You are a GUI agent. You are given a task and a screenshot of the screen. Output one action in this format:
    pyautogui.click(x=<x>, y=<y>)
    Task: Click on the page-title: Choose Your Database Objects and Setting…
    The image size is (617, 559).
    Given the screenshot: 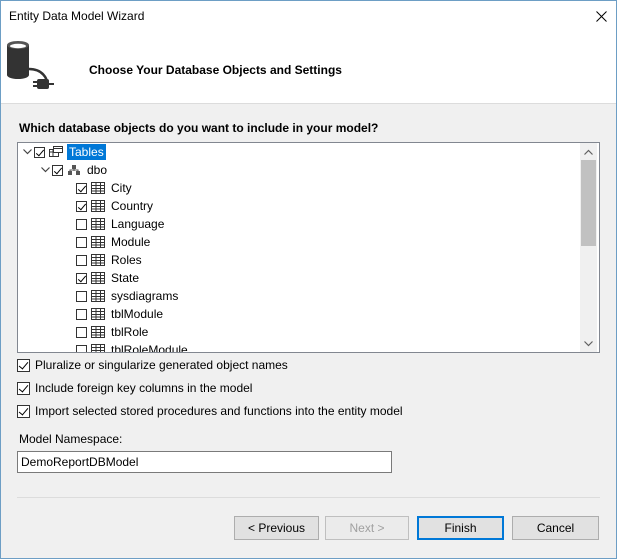 What is the action you would take?
    pyautogui.click(x=215, y=70)
    